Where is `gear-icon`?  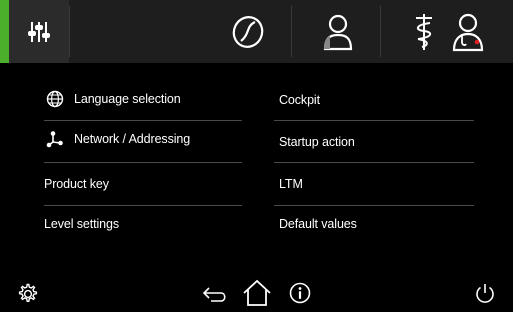
gear-icon is located at coordinates (28, 292).